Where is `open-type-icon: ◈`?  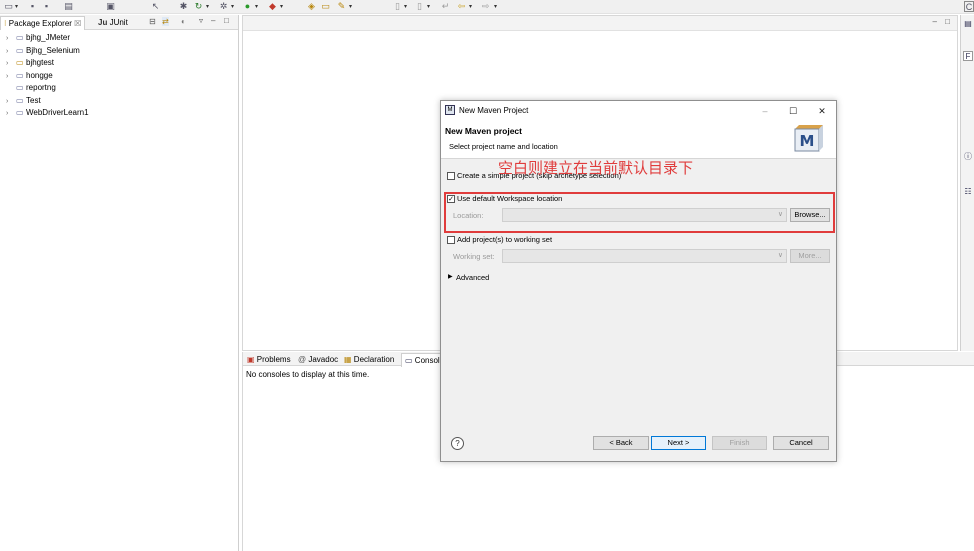
open-type-icon: ◈ is located at coordinates (311, 6).